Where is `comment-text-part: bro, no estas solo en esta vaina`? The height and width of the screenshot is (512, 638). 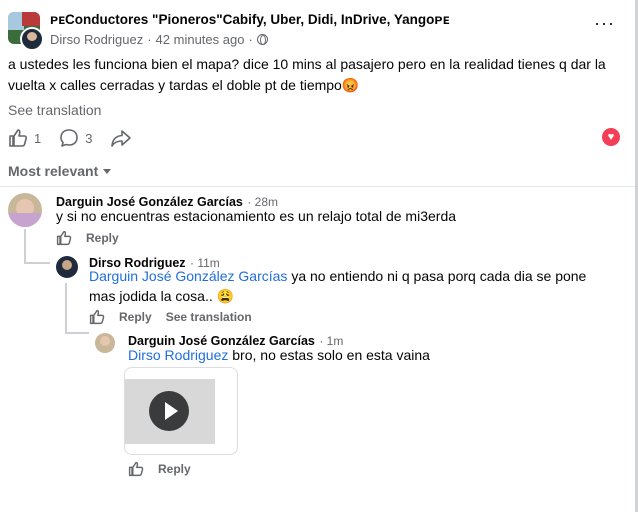 comment-text-part: bro, no estas solo en esta vaina is located at coordinates (329, 355).